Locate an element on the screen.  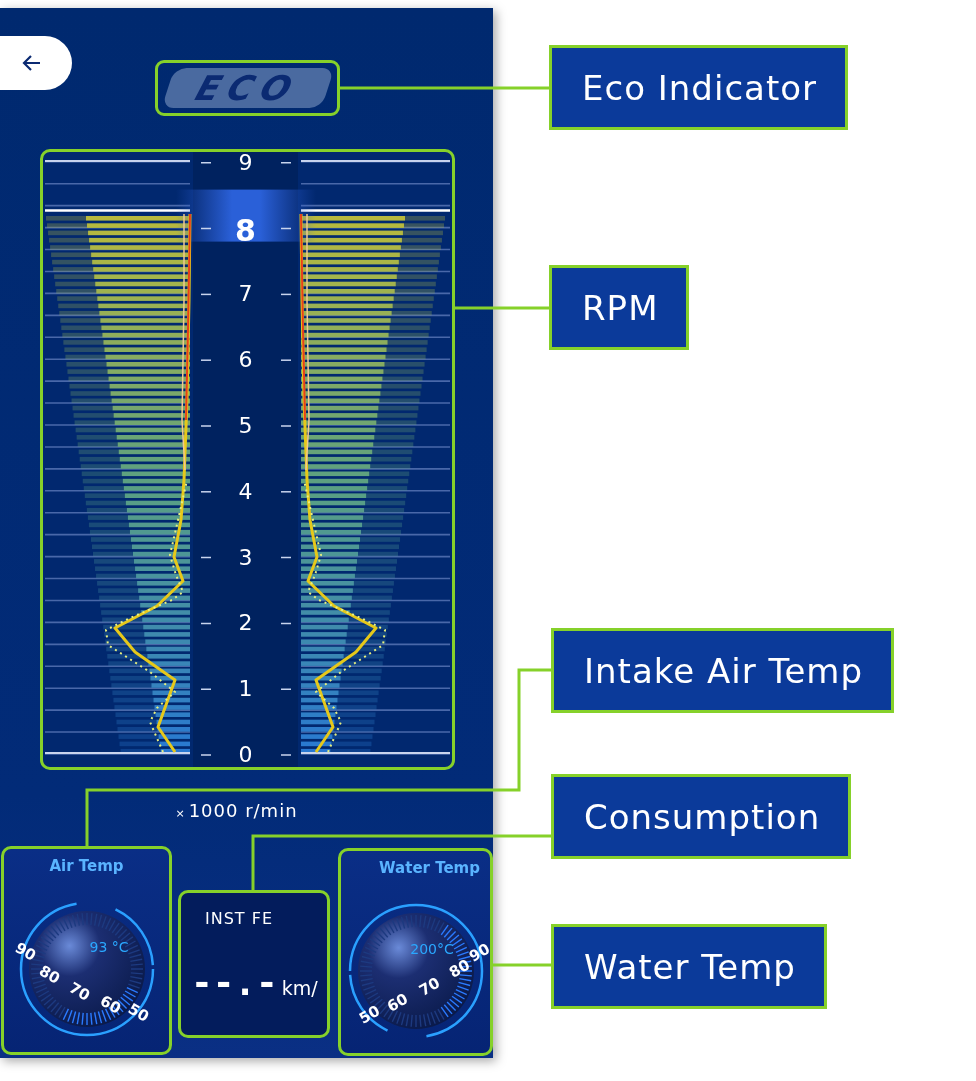
callout-label: RPM is located at coordinates (619, 307).